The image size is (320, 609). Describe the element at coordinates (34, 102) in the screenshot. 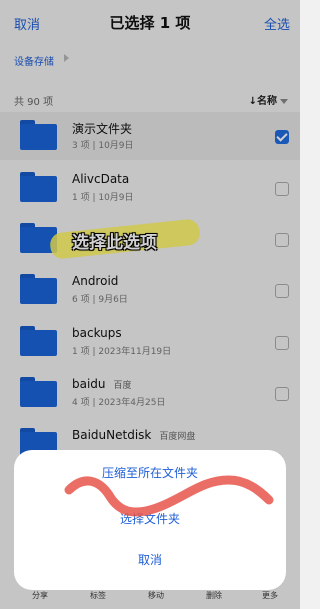

I see `item-count: 共 90 项` at that location.